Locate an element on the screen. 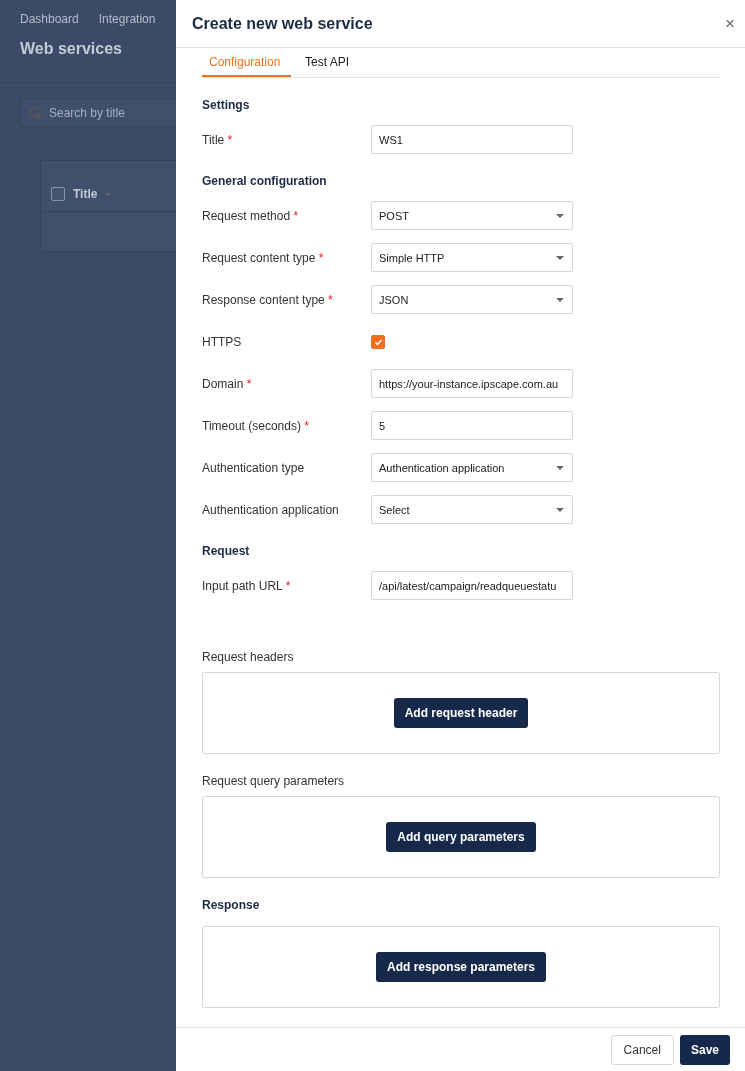 This screenshot has height=1071, width=745. dropdown: Authentication application is located at coordinates (472, 467).